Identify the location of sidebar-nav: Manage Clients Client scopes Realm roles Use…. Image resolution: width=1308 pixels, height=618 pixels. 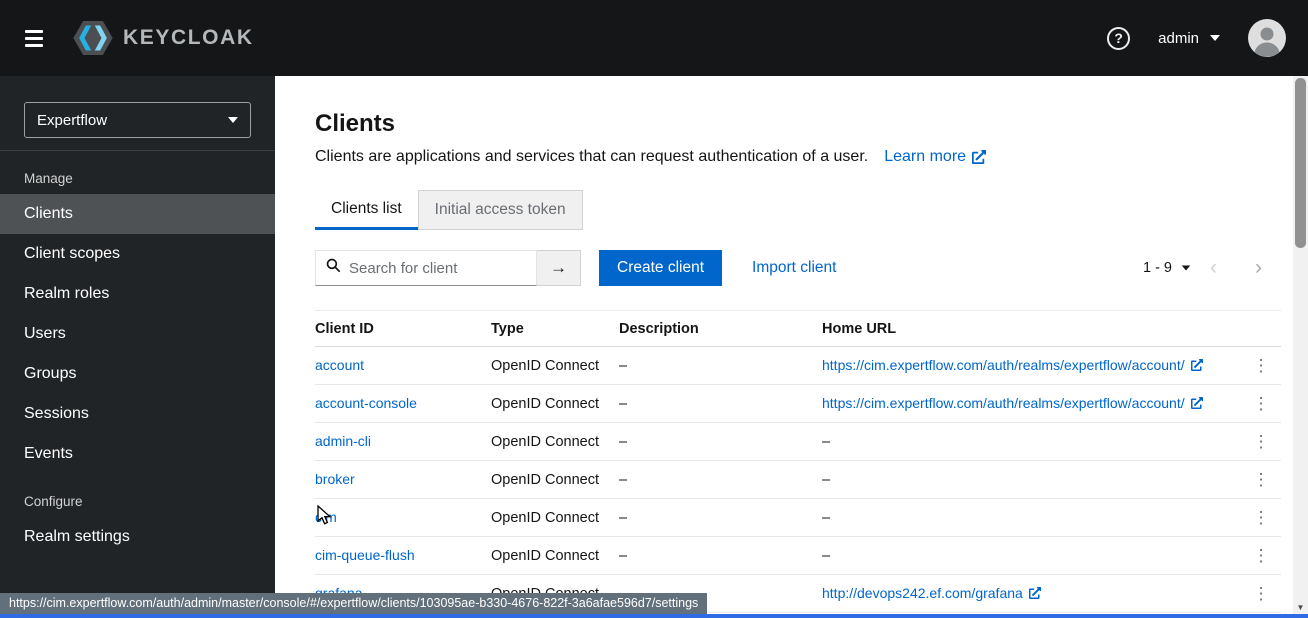
(137, 354).